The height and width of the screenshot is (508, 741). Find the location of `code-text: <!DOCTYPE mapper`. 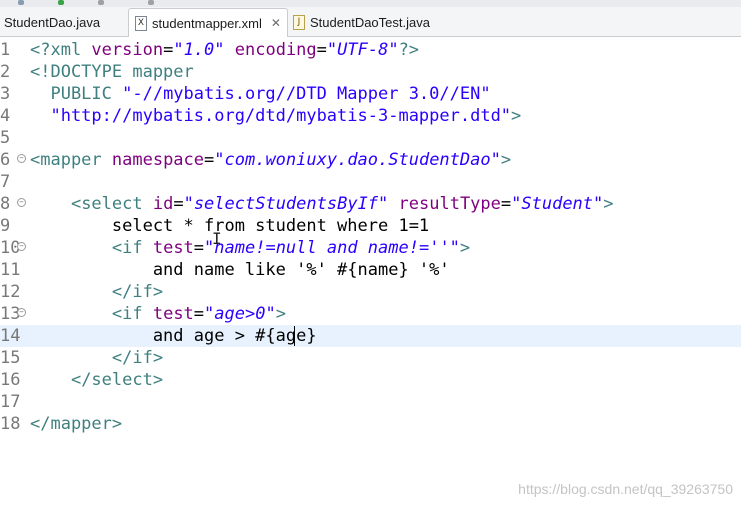

code-text: <!DOCTYPE mapper is located at coordinates (112, 72).